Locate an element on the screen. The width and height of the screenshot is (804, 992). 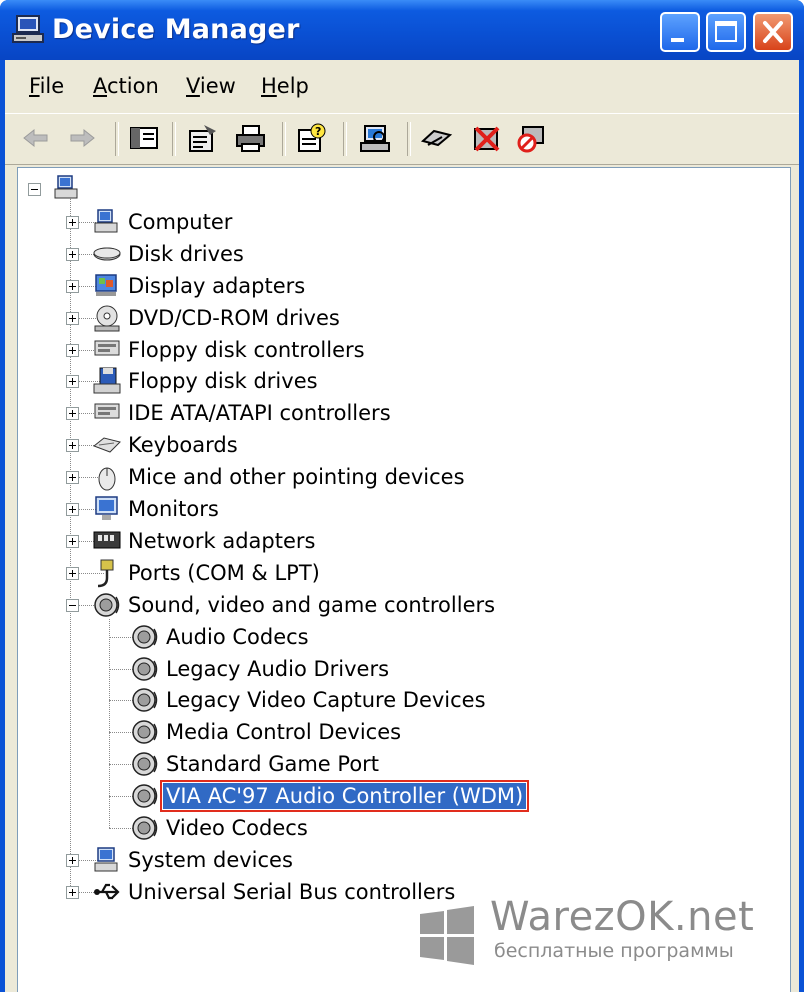
help-icon: ? is located at coordinates (312, 137).